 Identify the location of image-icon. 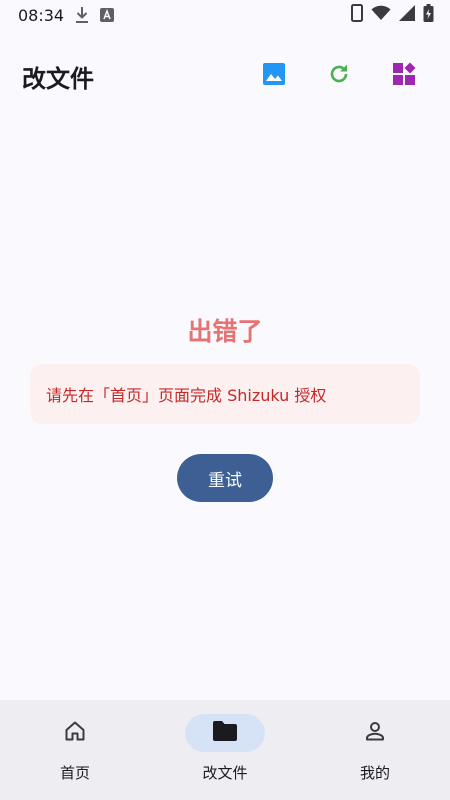
(274, 76).